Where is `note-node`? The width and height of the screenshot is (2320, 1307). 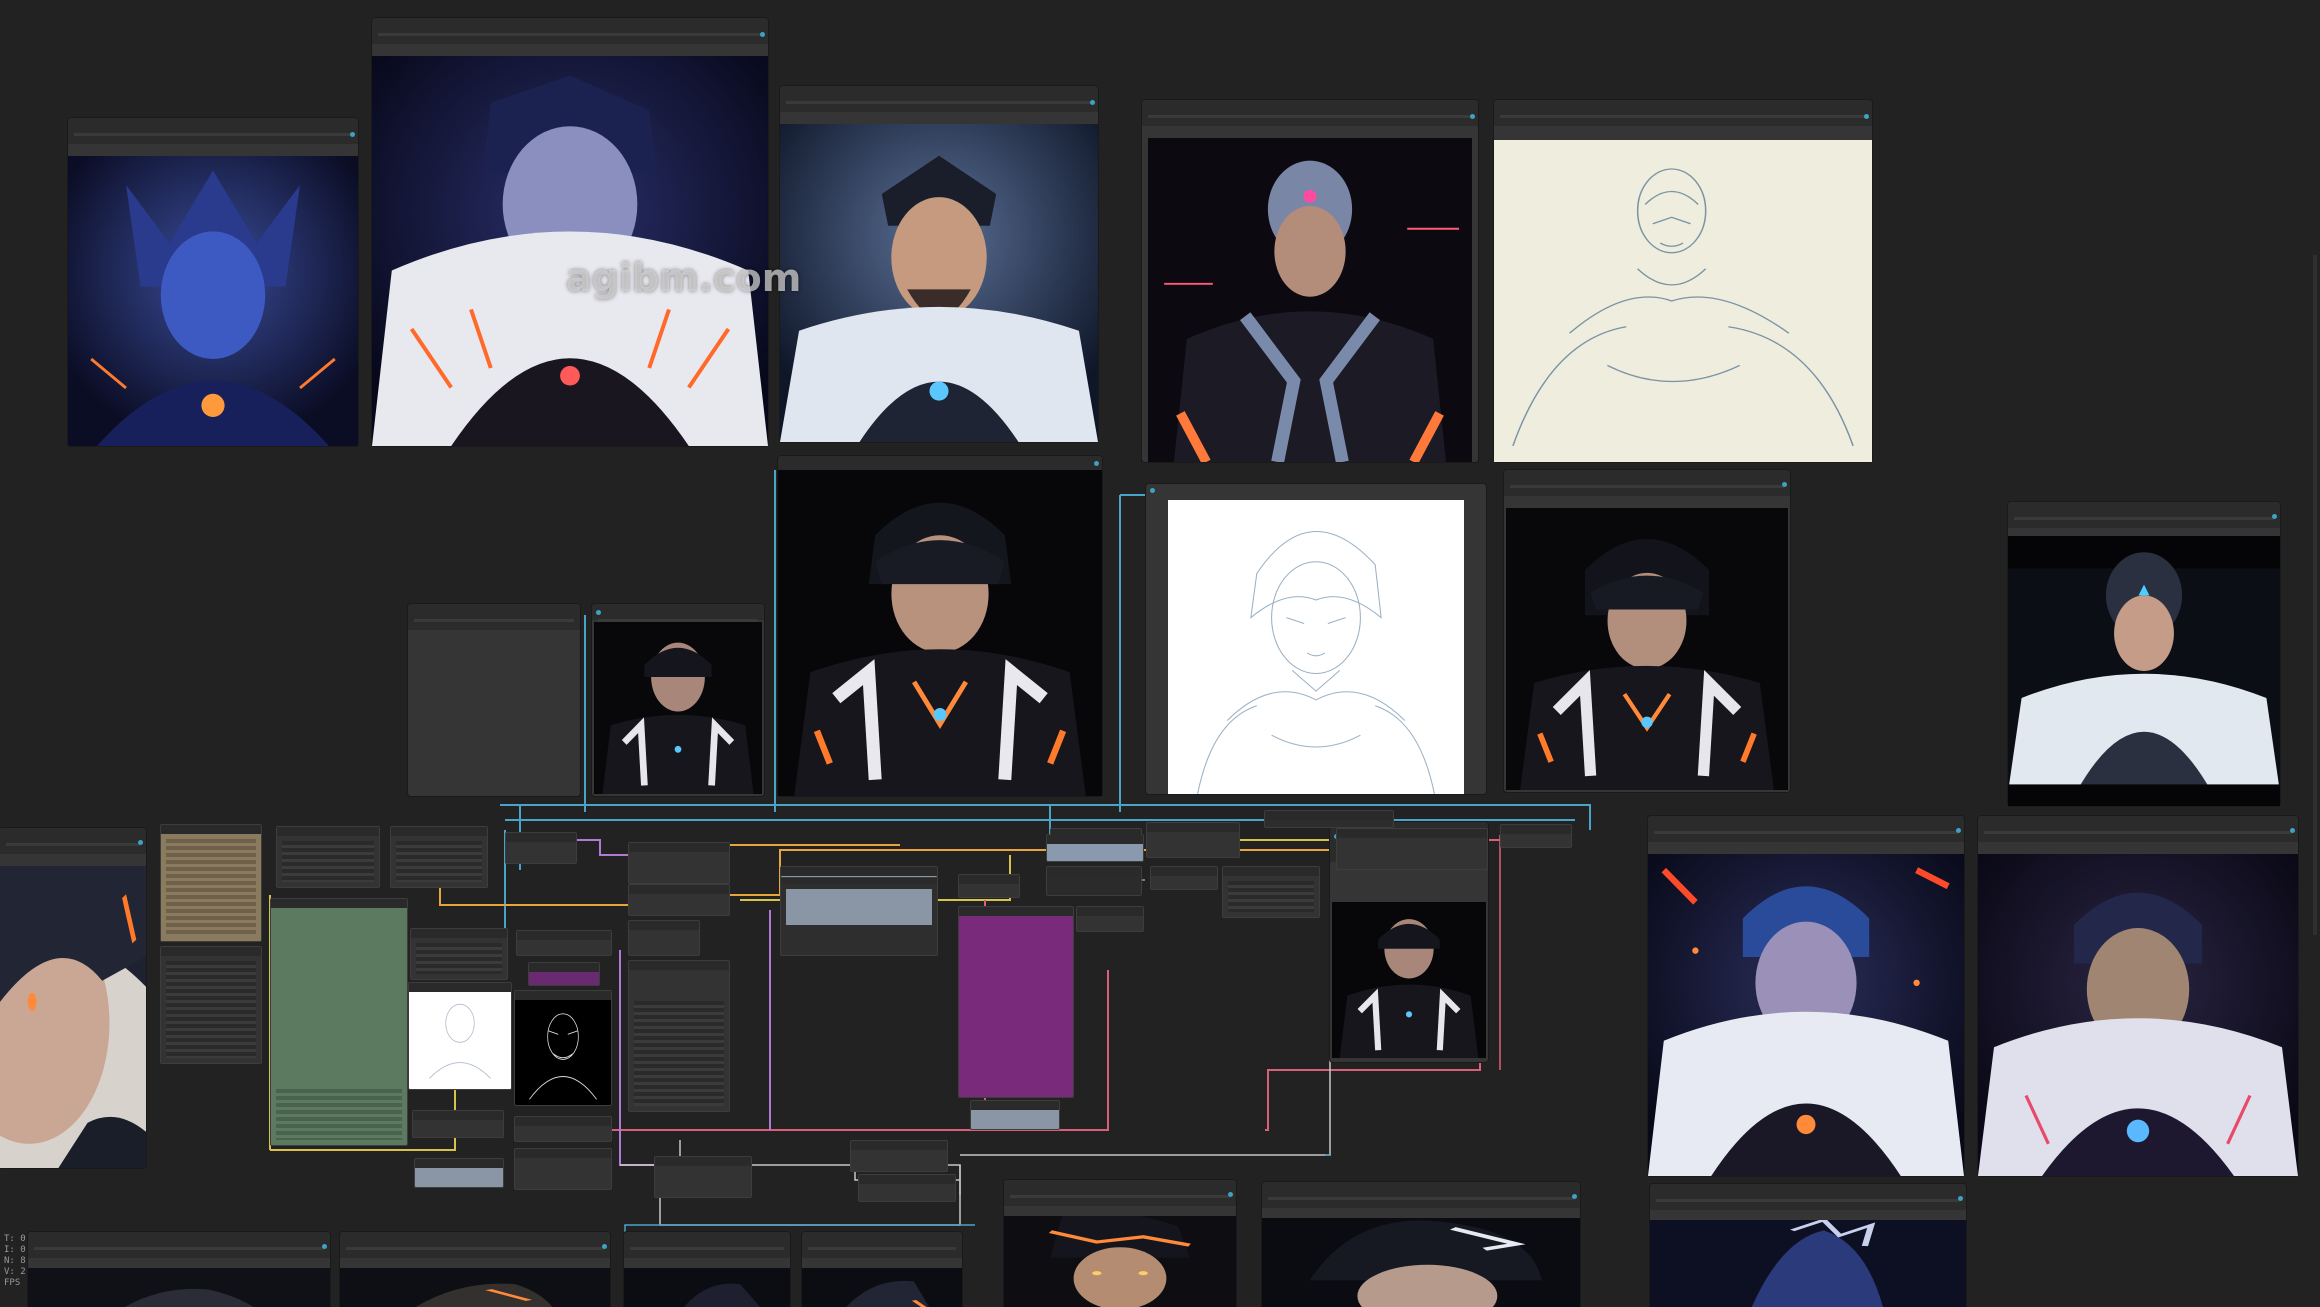
note-node is located at coordinates (339, 1022).